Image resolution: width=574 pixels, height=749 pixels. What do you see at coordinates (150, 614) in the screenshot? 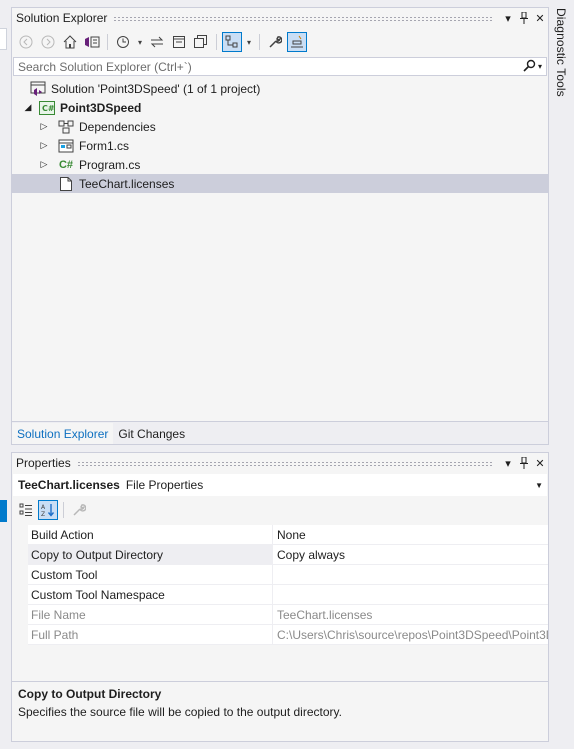
I see `property-name: File Name` at bounding box center [150, 614].